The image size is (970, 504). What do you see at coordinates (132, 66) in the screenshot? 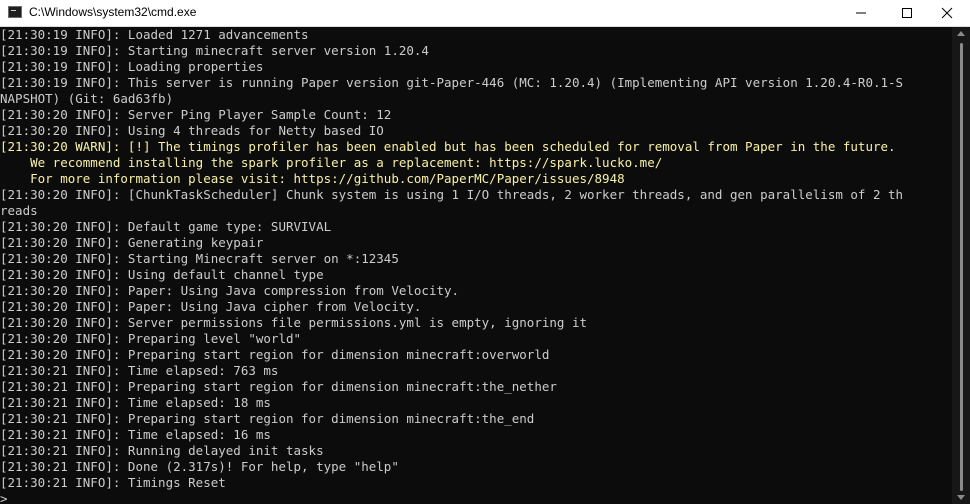
I see `console-line: [21:30:19 INFO]: Loading properties` at bounding box center [132, 66].